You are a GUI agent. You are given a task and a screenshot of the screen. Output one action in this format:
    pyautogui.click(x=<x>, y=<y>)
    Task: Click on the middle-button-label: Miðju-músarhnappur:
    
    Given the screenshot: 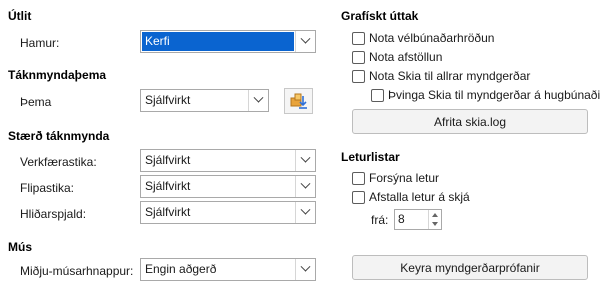 What is the action you would take?
    pyautogui.click(x=77, y=271)
    